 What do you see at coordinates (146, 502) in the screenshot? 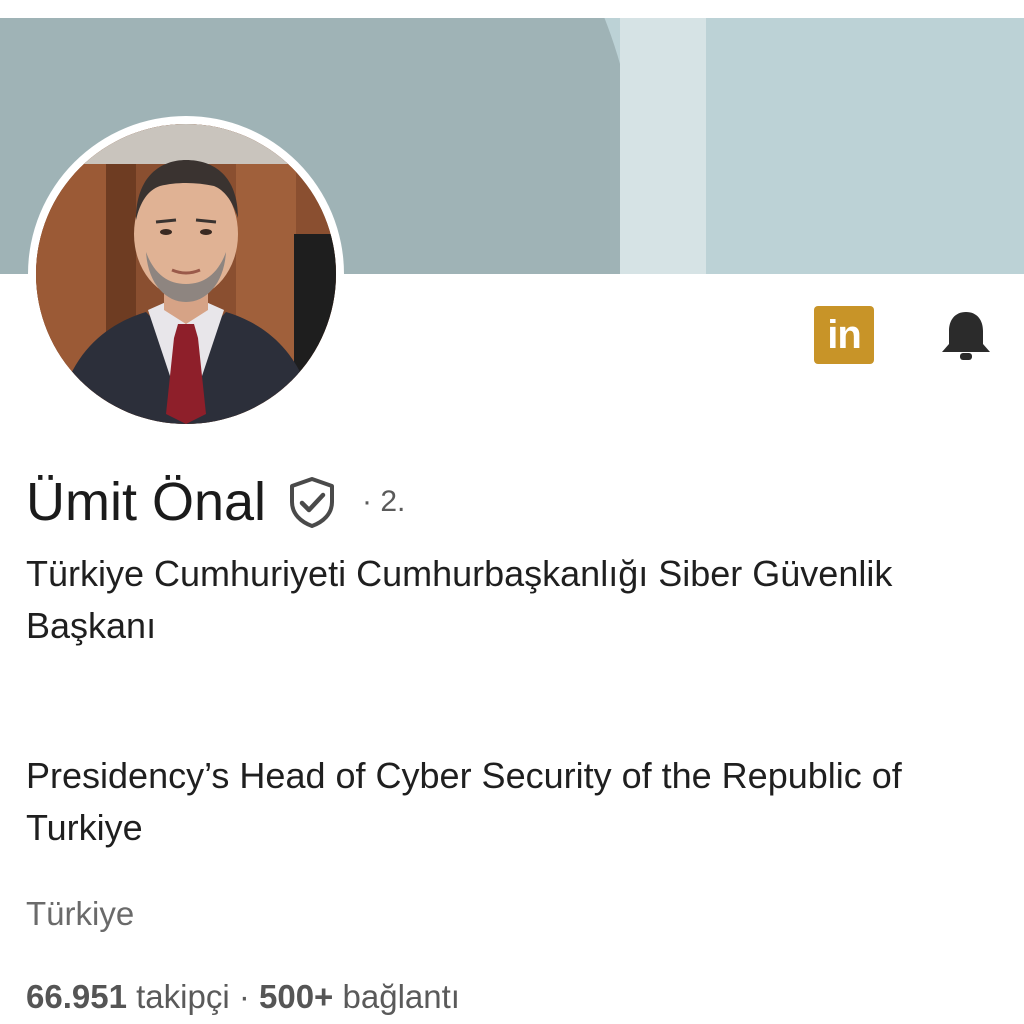
I see `profile-name: Ümit Önal` at bounding box center [146, 502].